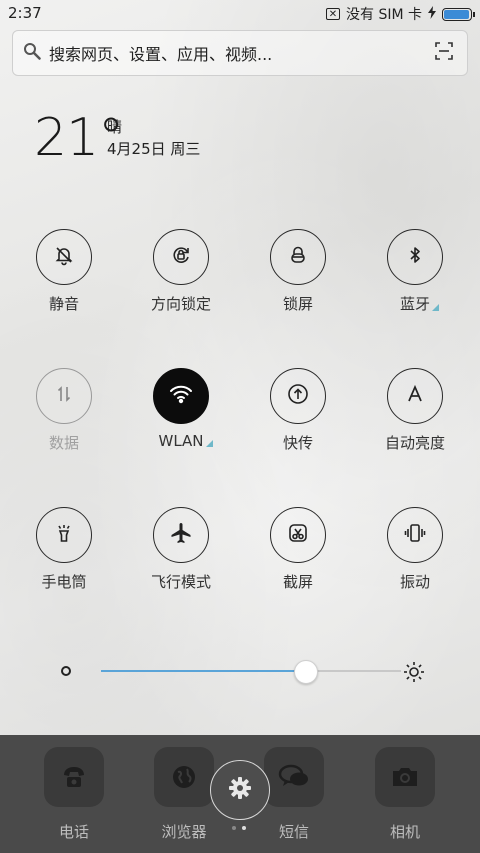 Image resolution: width=480 pixels, height=853 pixels. Describe the element at coordinates (66, 671) in the screenshot. I see `brightness-low-icon` at that location.